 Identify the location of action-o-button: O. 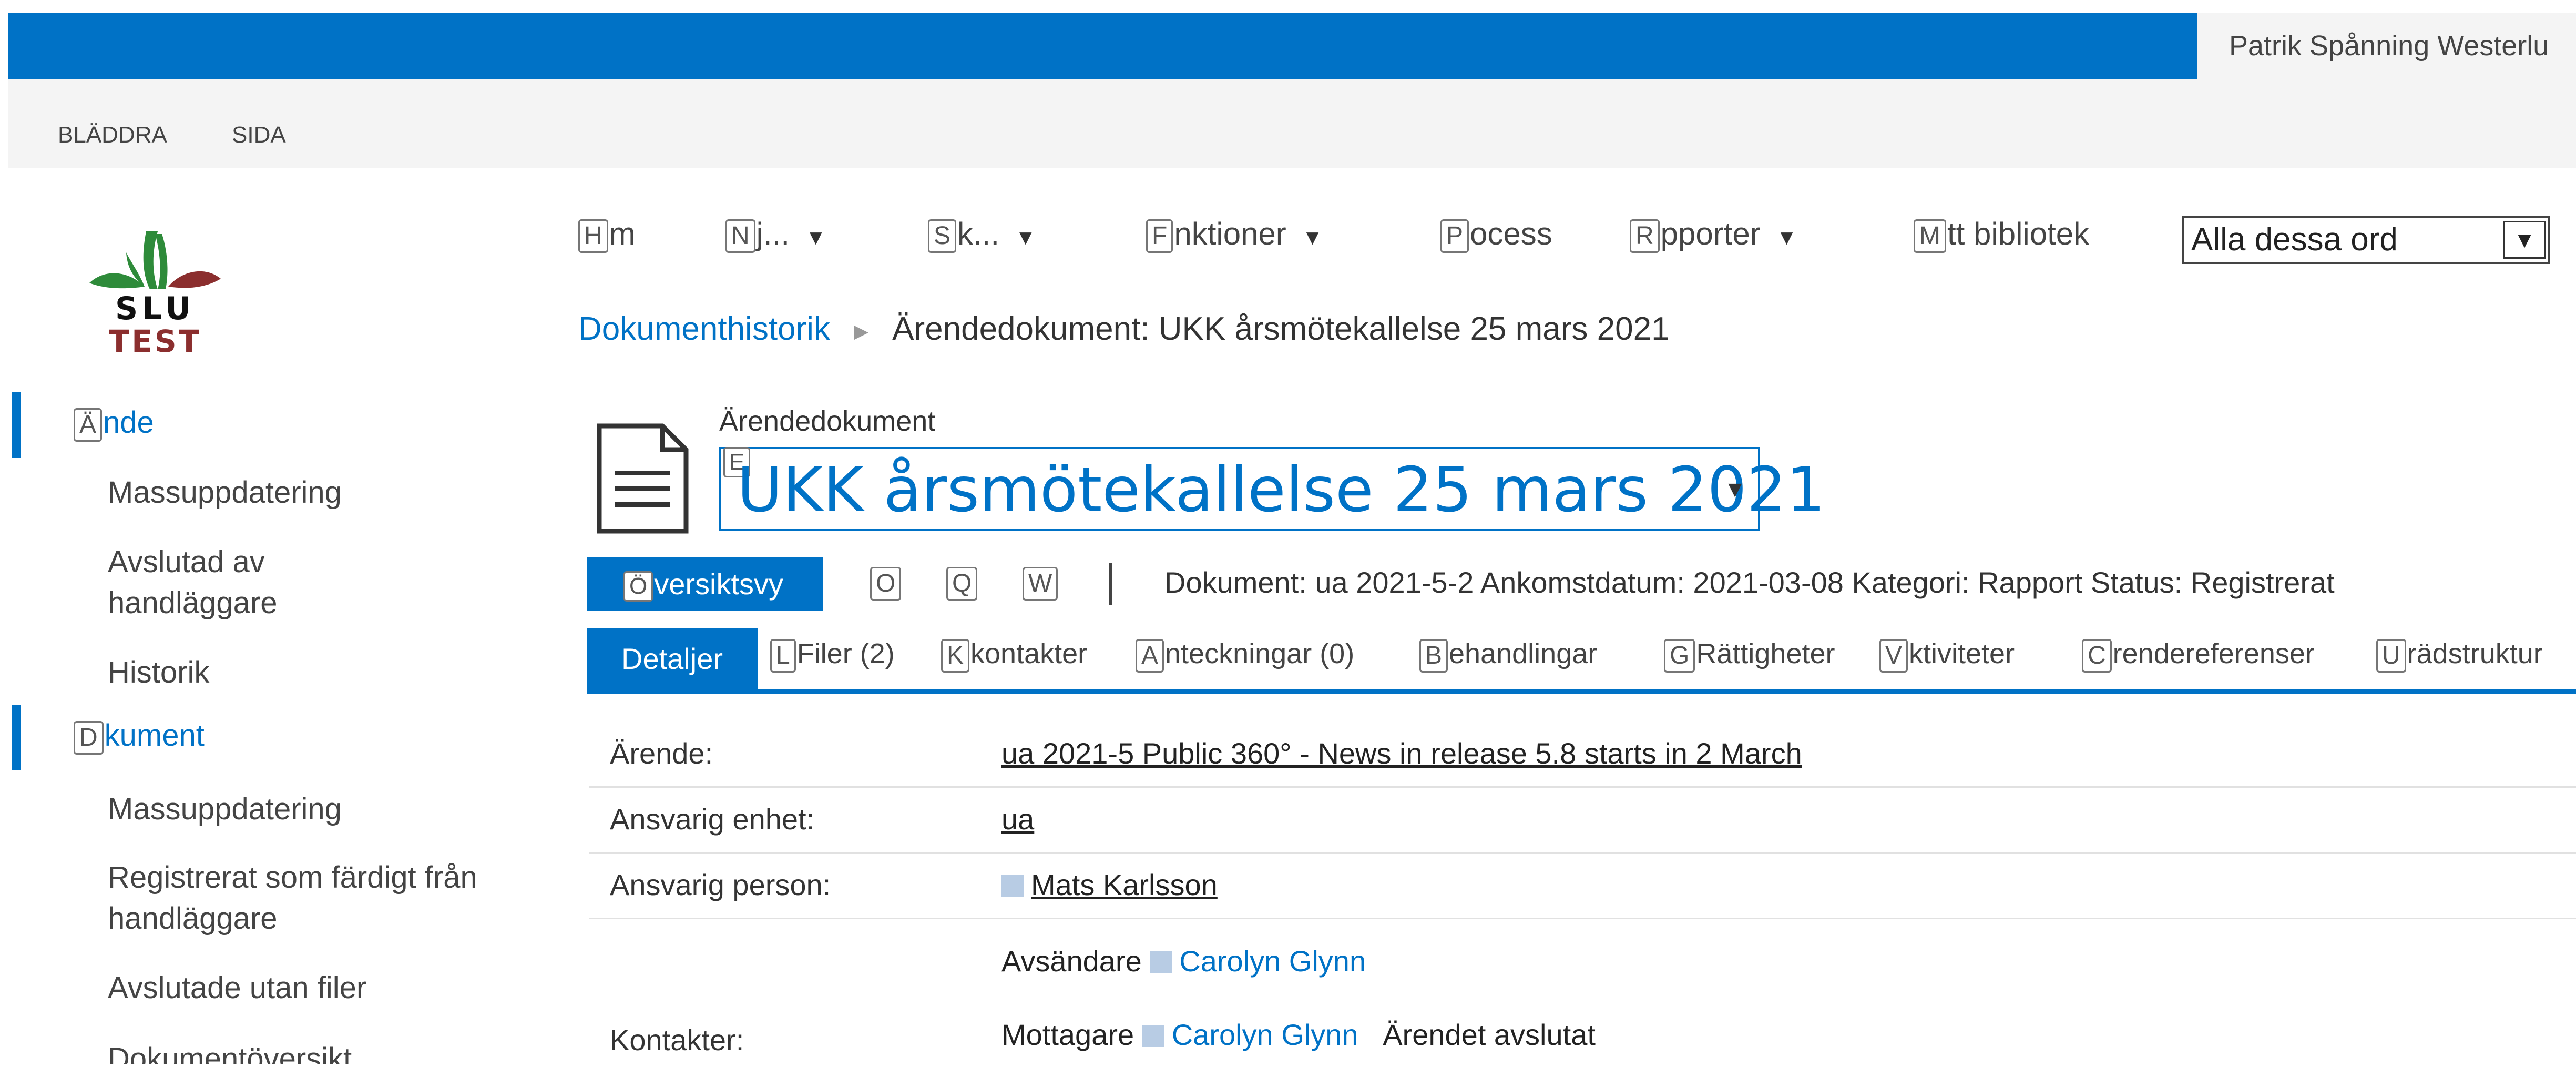
(886, 584).